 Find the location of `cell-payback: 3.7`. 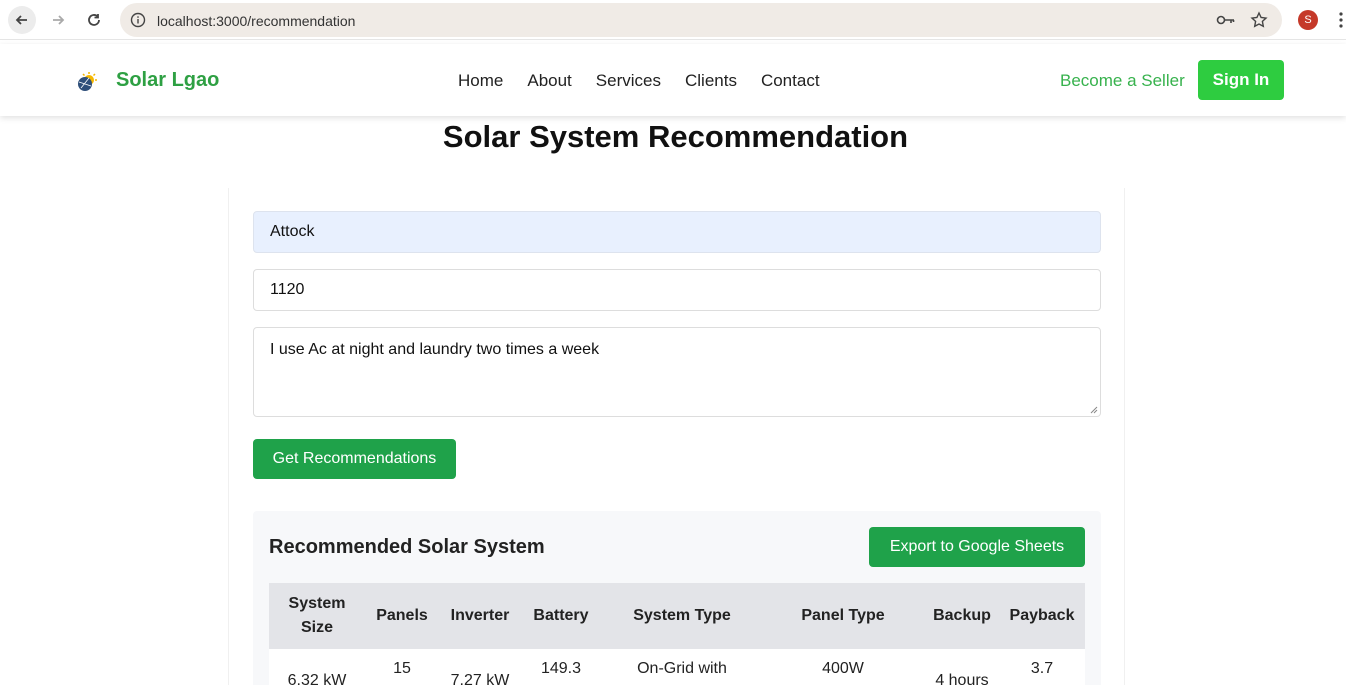

cell-payback: 3.7 is located at coordinates (1042, 668).